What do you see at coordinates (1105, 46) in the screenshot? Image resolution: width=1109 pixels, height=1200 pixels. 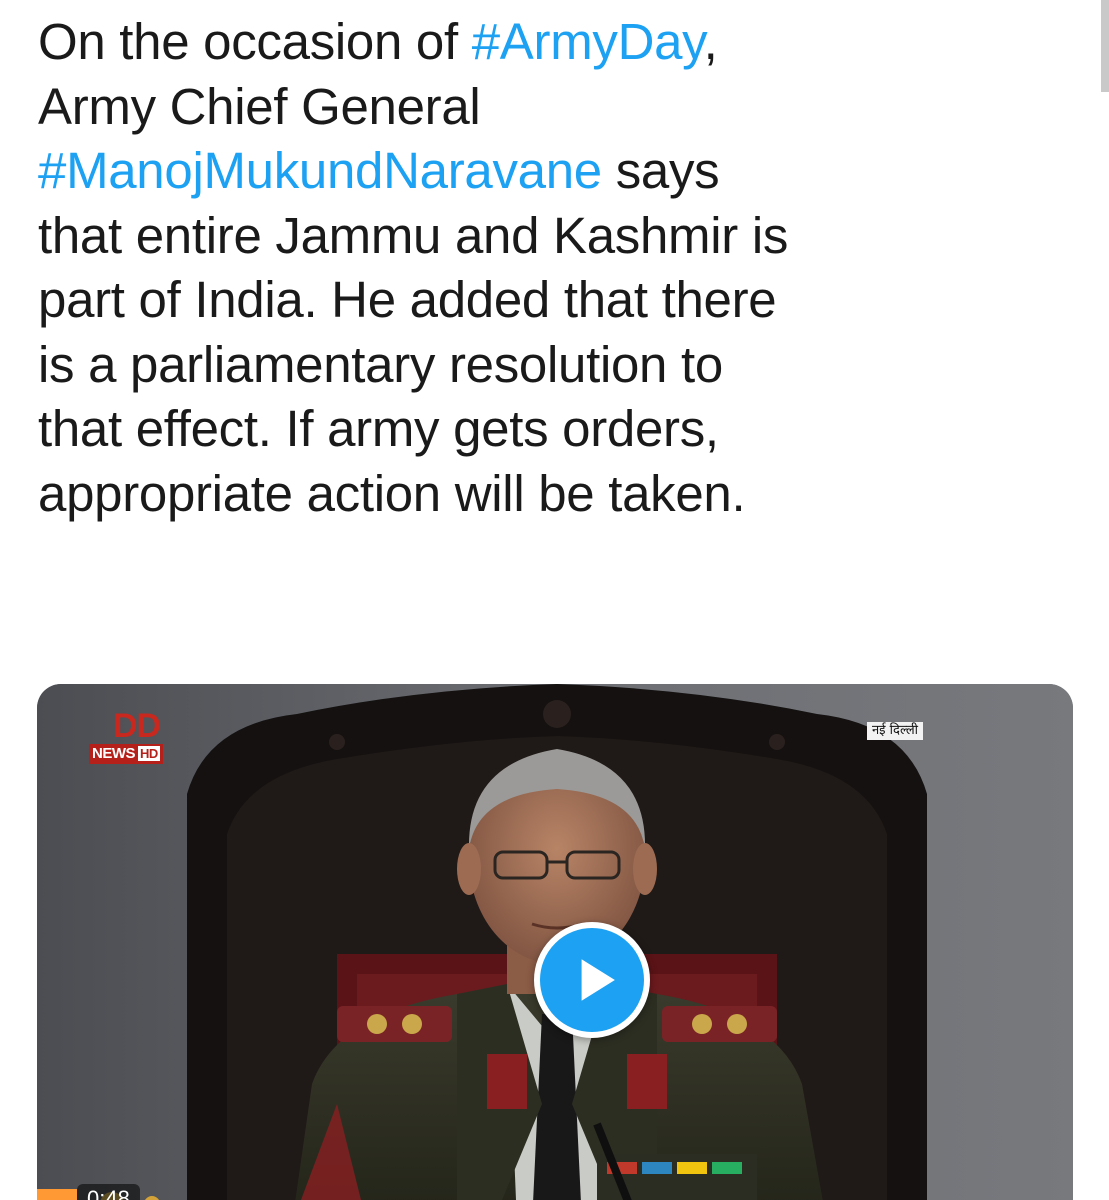 I see `scrollbar` at bounding box center [1105, 46].